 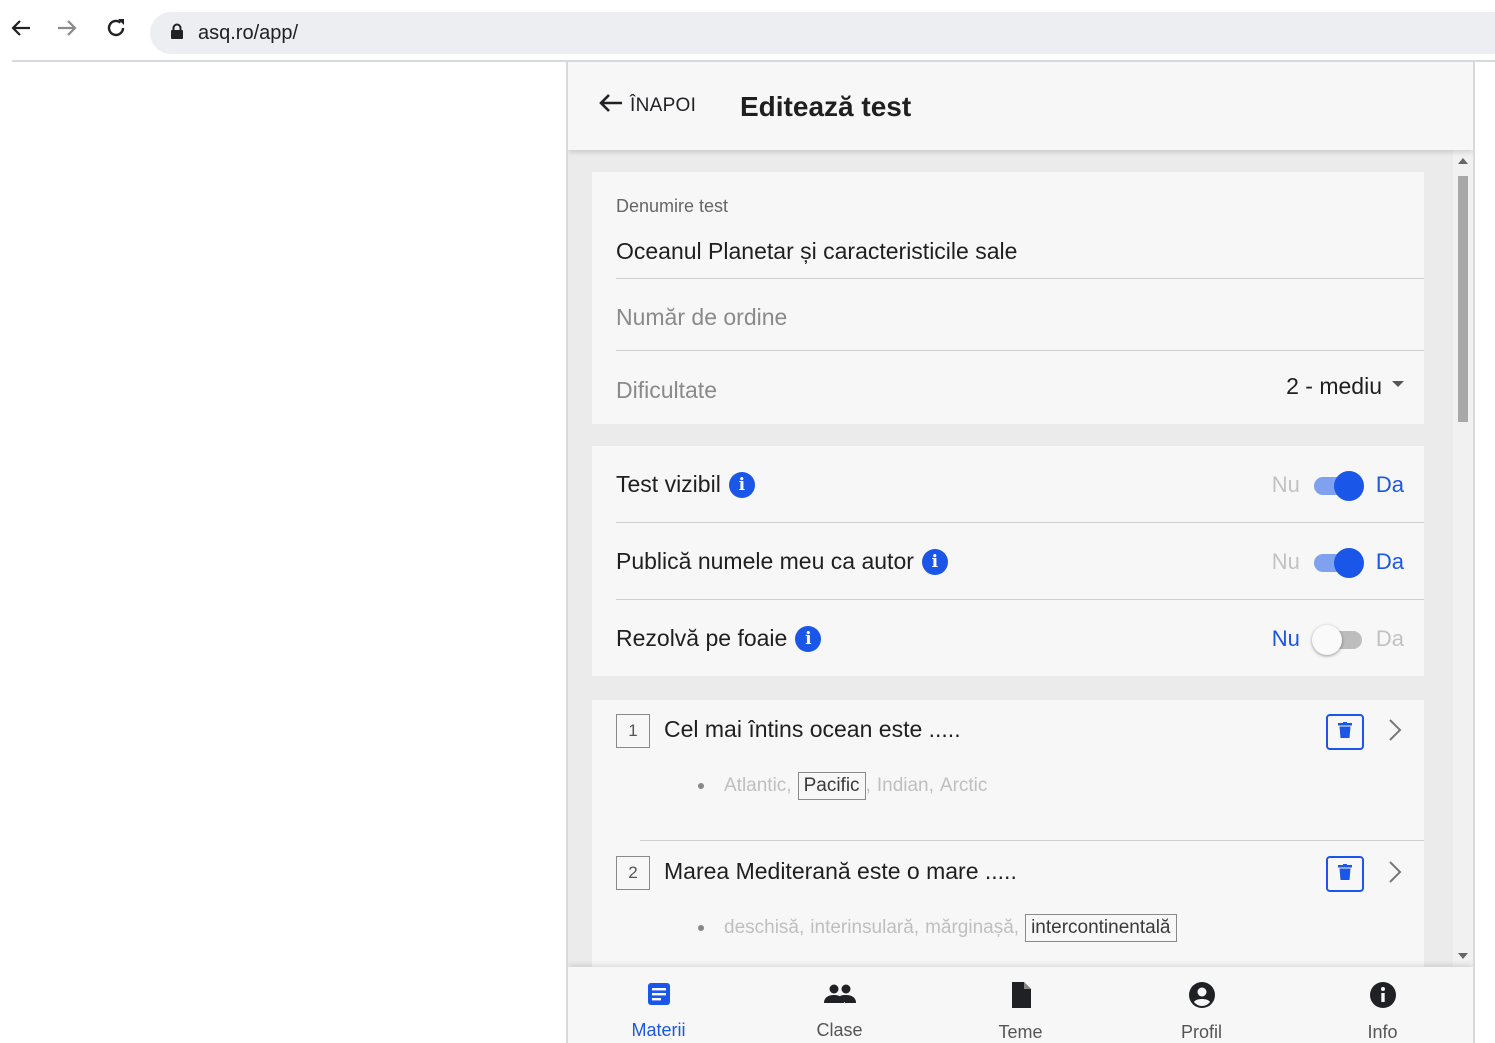 What do you see at coordinates (902, 785) in the screenshot?
I see `answer-option: Indian` at bounding box center [902, 785].